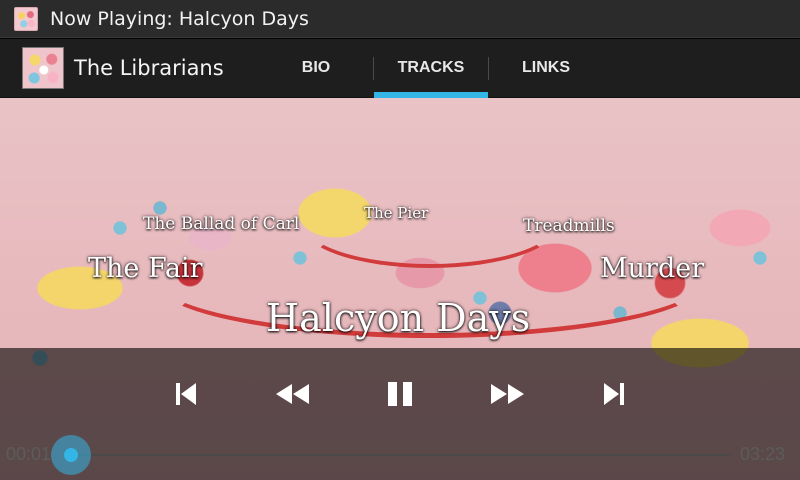 The image size is (800, 480). I want to click on fast-forward-icon, so click(507, 394).